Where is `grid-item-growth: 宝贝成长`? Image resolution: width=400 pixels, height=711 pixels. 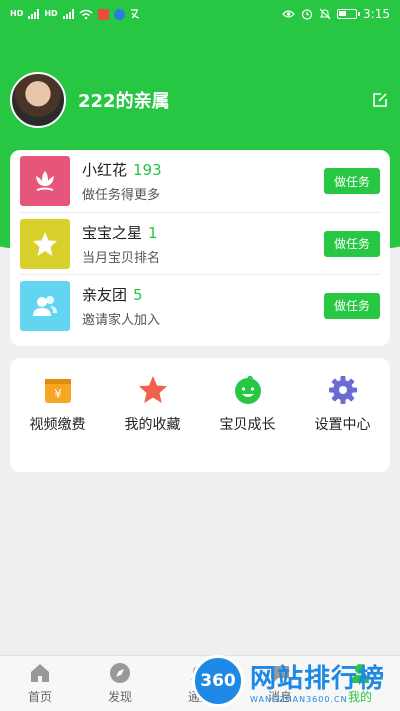
grid-item-growth: 宝贝成长 is located at coordinates (247, 423).